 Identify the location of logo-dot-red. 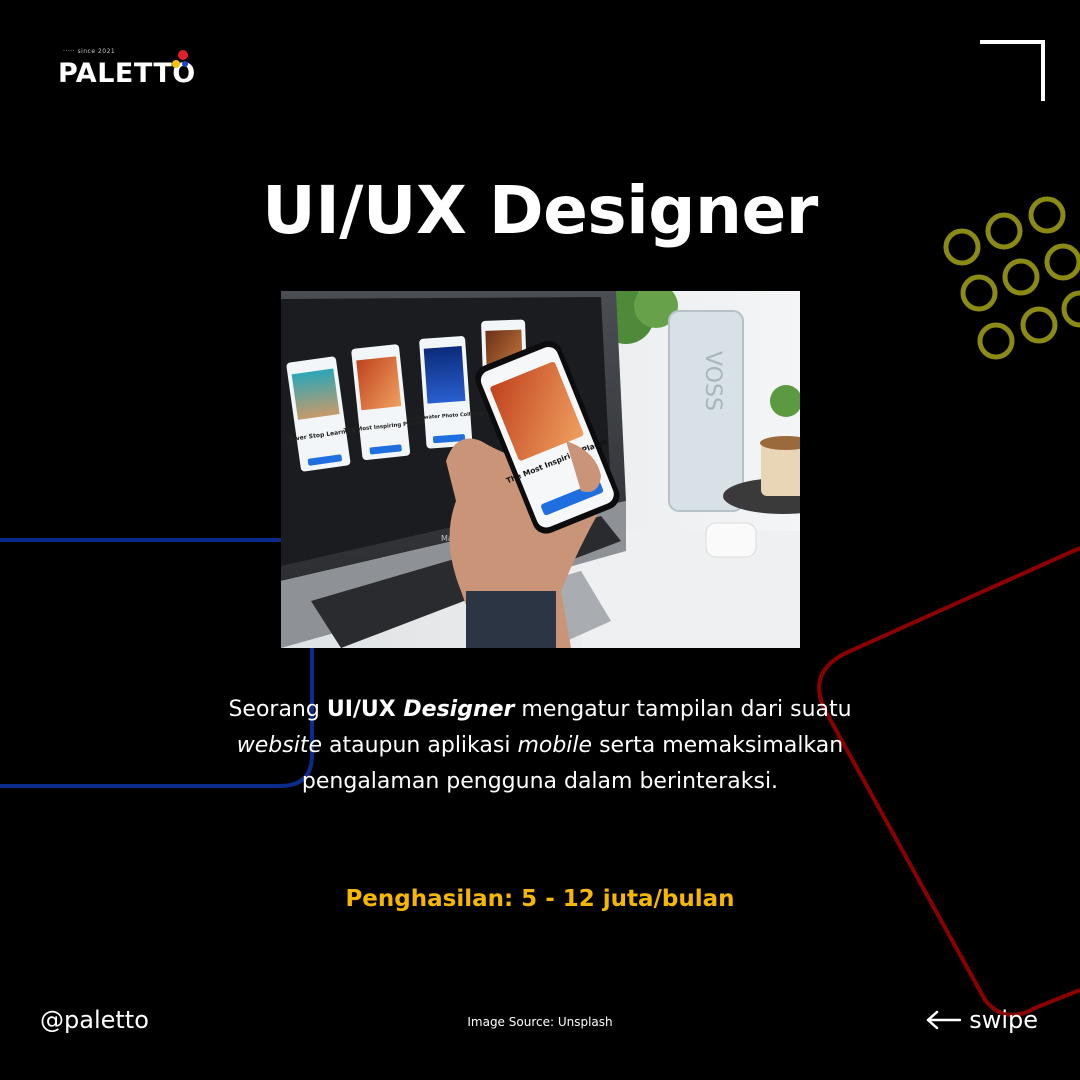
(183, 55).